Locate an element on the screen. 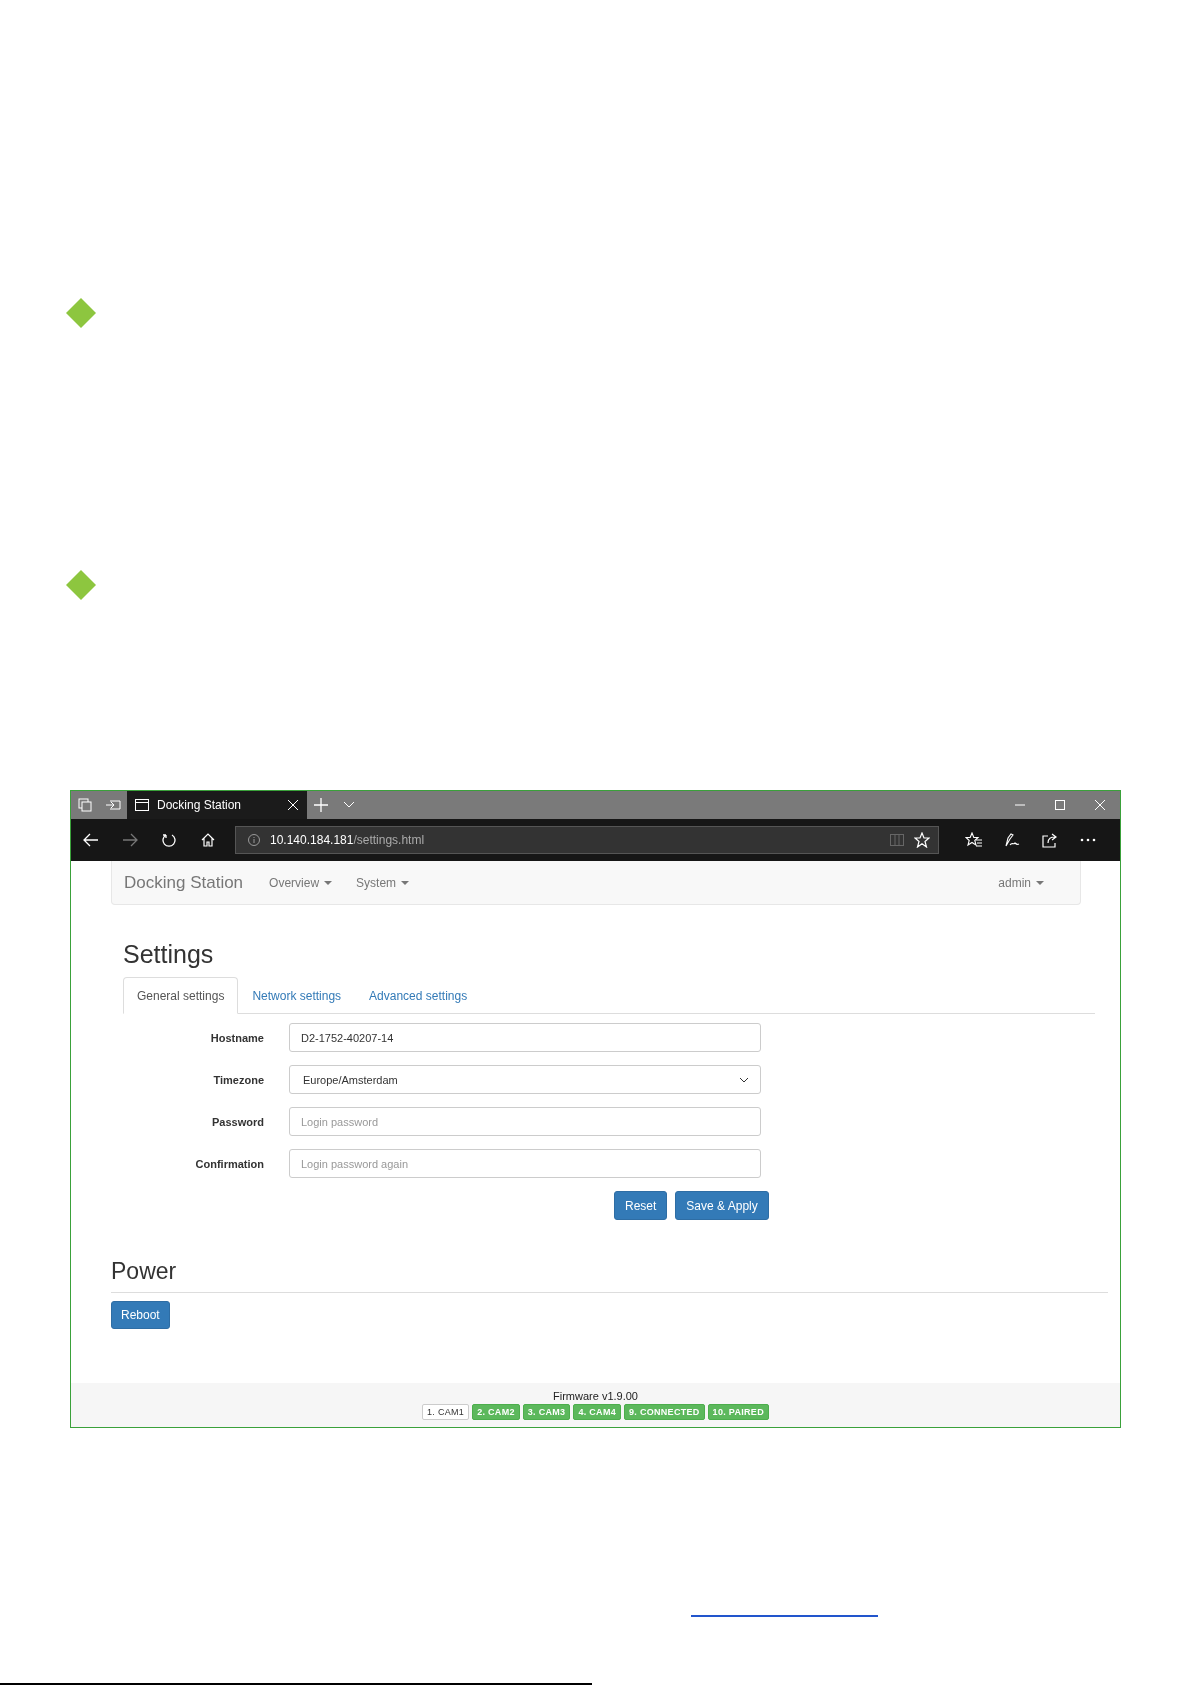 This screenshot has width=1191, height=1685. tab: Advanced settings is located at coordinates (418, 995).